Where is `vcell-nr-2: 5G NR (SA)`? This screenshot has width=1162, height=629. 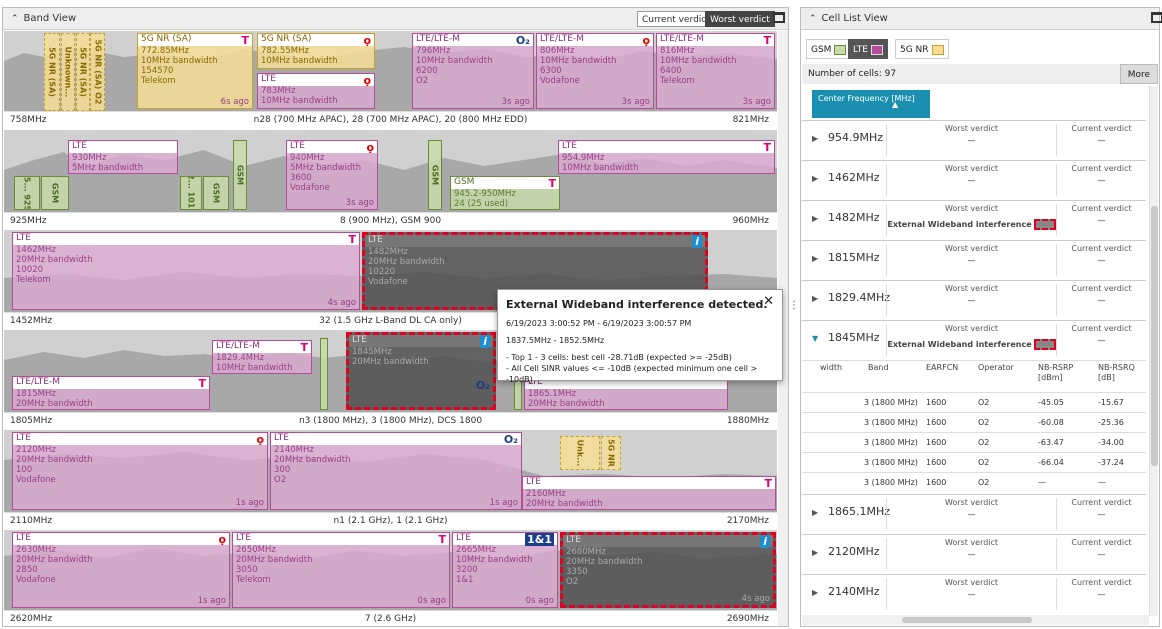 vcell-nr-2: 5G NR (SA) is located at coordinates (83, 72).